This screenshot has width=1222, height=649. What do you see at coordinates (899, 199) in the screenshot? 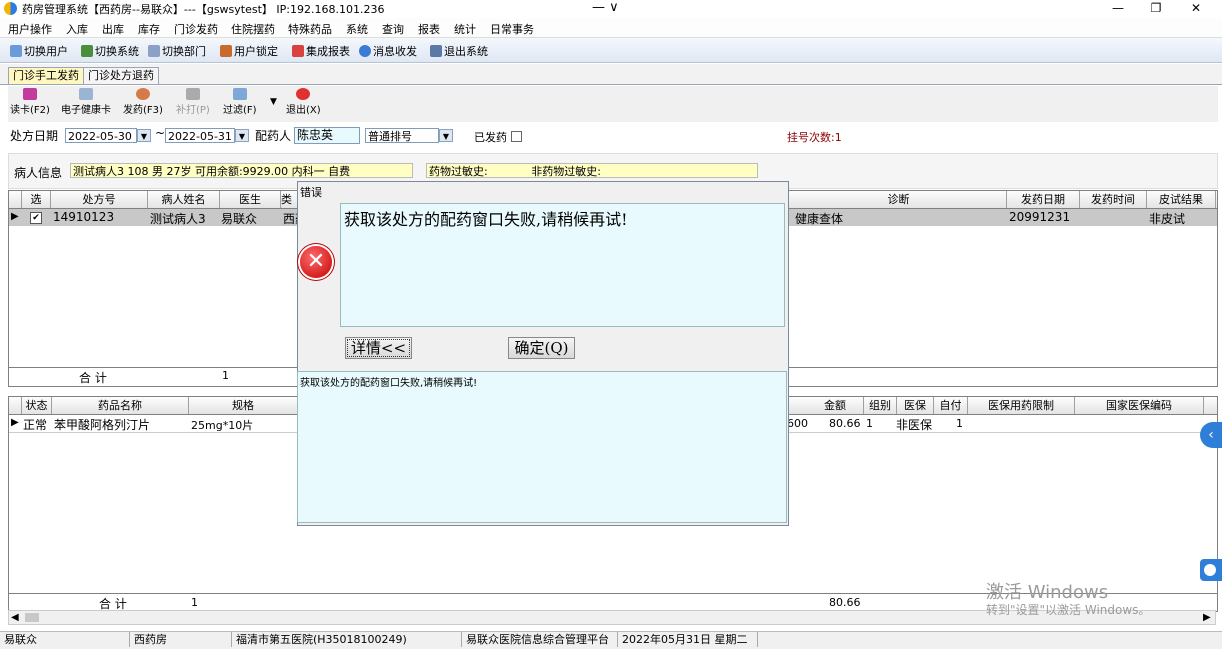
I see `col-diagnosis: 诊断` at bounding box center [899, 199].